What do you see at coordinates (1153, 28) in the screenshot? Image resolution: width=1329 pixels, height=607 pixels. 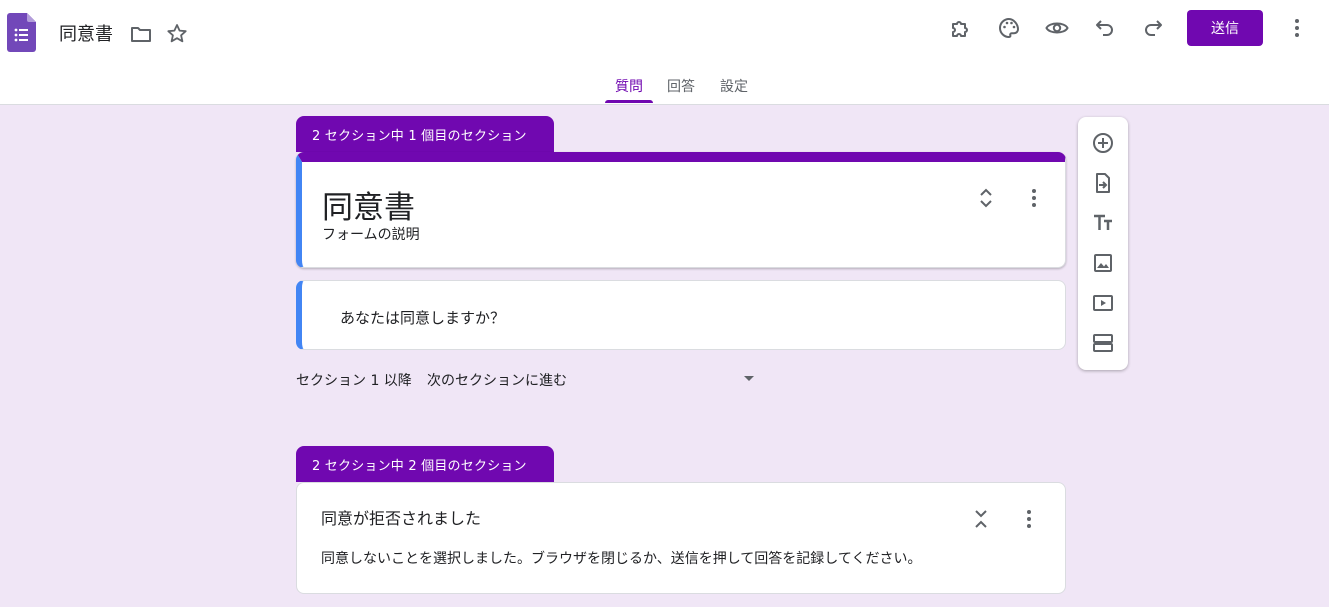 I see `redo-icon` at bounding box center [1153, 28].